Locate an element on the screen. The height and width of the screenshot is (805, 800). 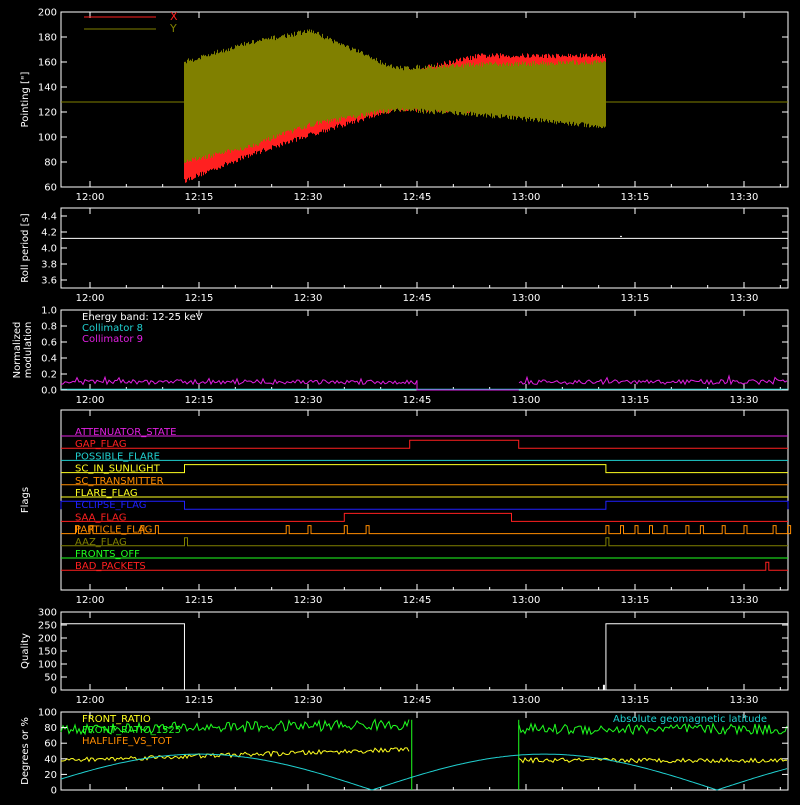
y-tick-label: 40 is located at coordinates (50, 759).